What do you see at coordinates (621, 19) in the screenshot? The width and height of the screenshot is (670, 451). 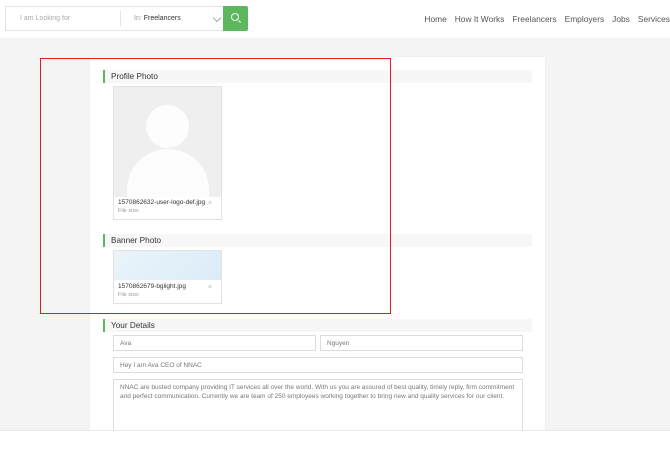 I see `nav-jobs: Jobs` at bounding box center [621, 19].